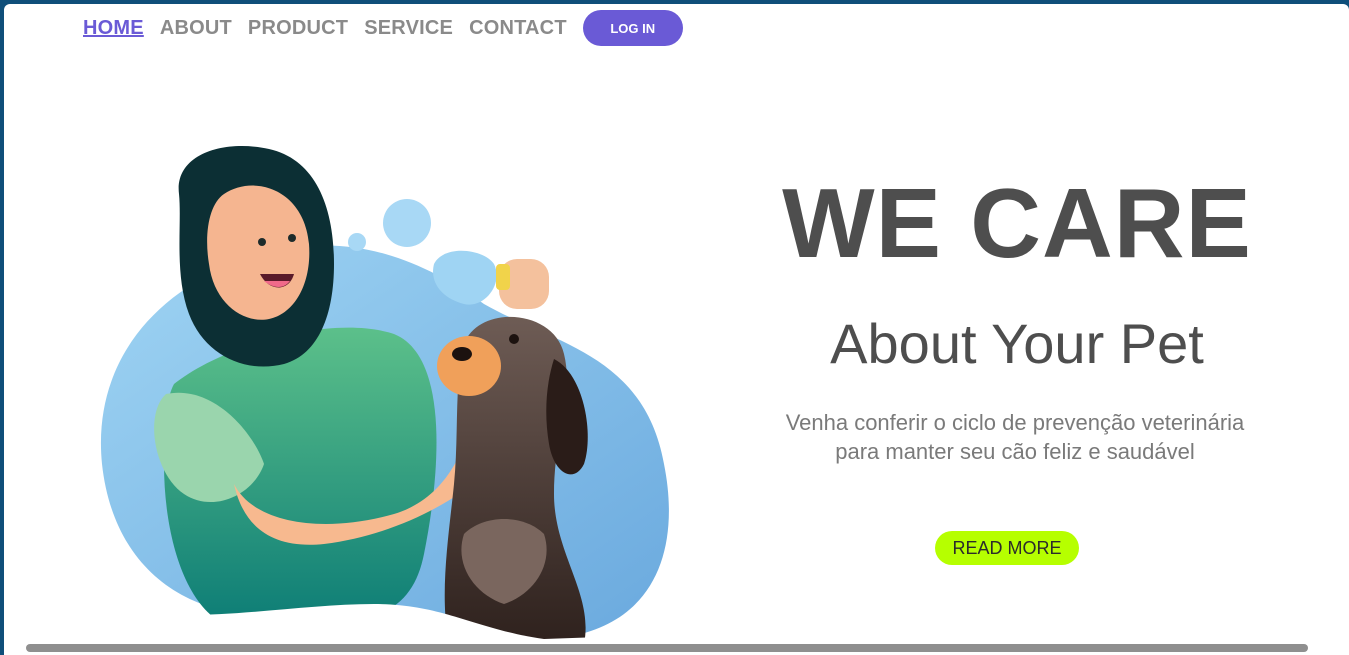 This screenshot has height=655, width=1349. What do you see at coordinates (408, 28) in the screenshot?
I see `nav-service: SERVICE` at bounding box center [408, 28].